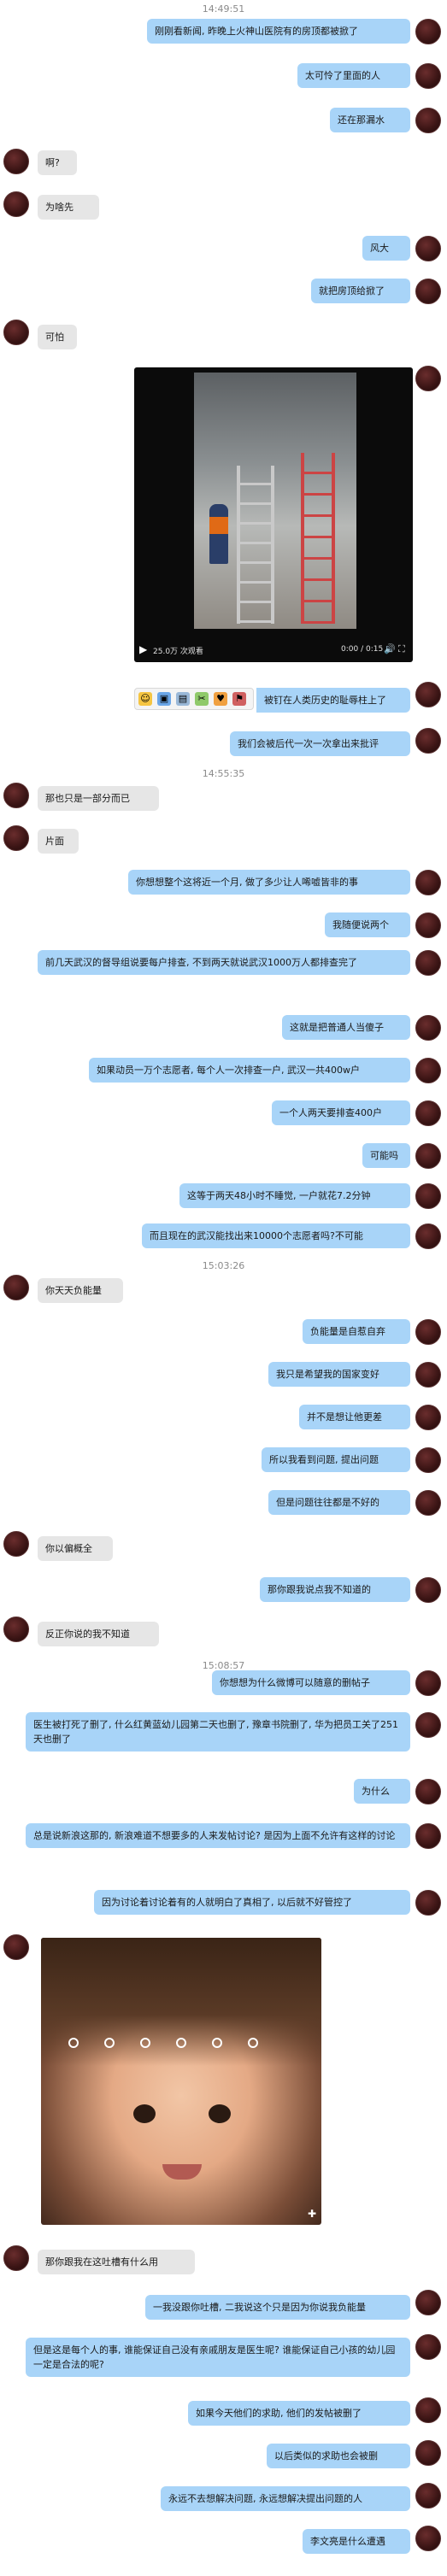 The image size is (447, 2576). I want to click on message-bubble: 负能量是自惹自弃, so click(356, 1331).